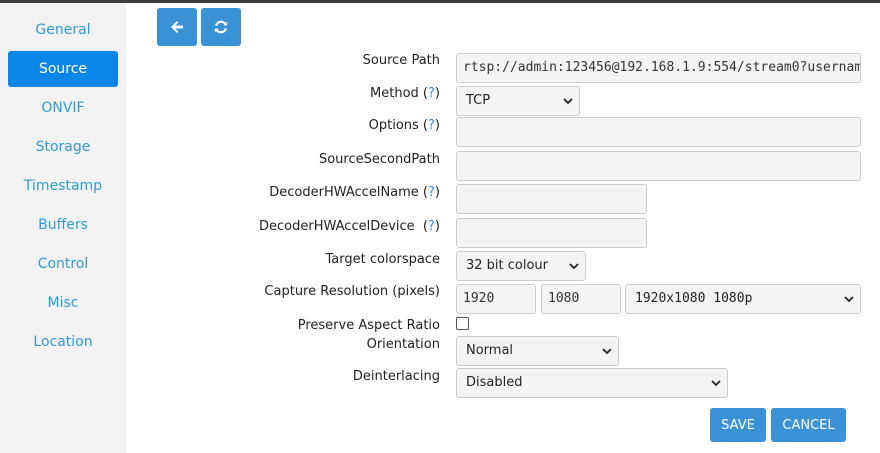 This screenshot has width=880, height=453. I want to click on options-help-link: ?, so click(431, 125).